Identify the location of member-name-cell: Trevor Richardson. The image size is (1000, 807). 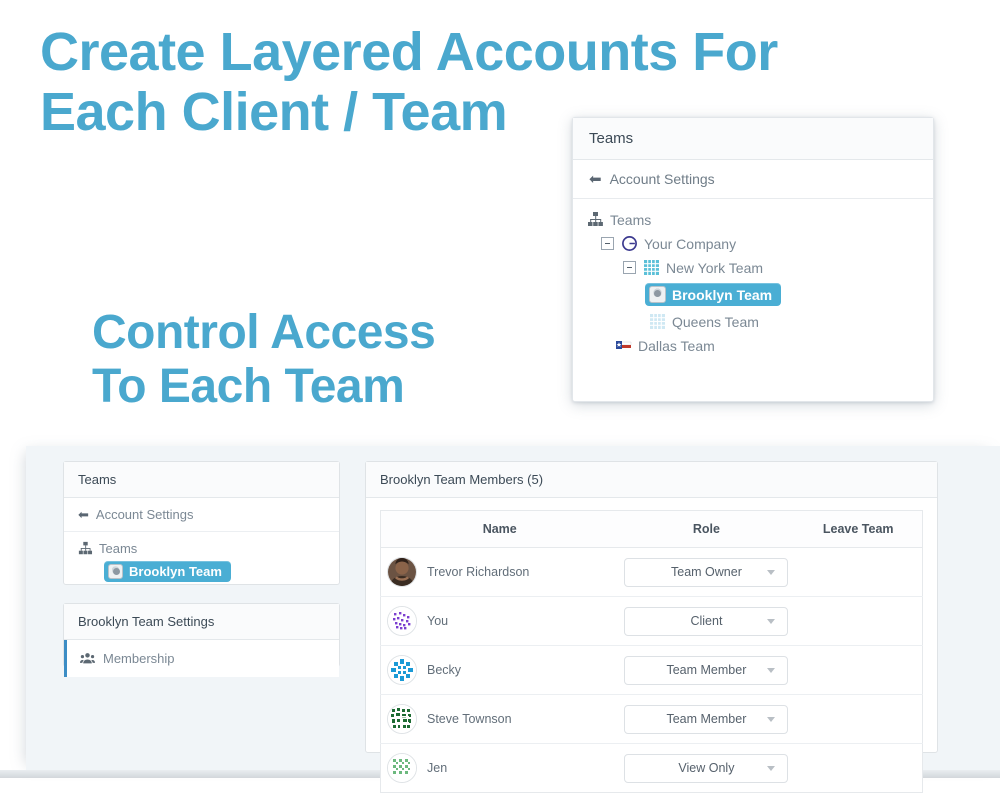
(499, 572).